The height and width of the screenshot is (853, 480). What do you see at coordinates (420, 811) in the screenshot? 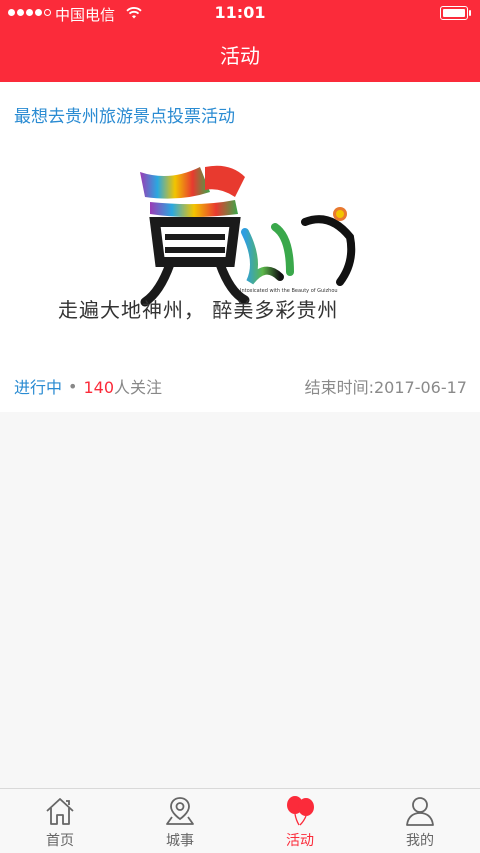
I see `user-icon` at bounding box center [420, 811].